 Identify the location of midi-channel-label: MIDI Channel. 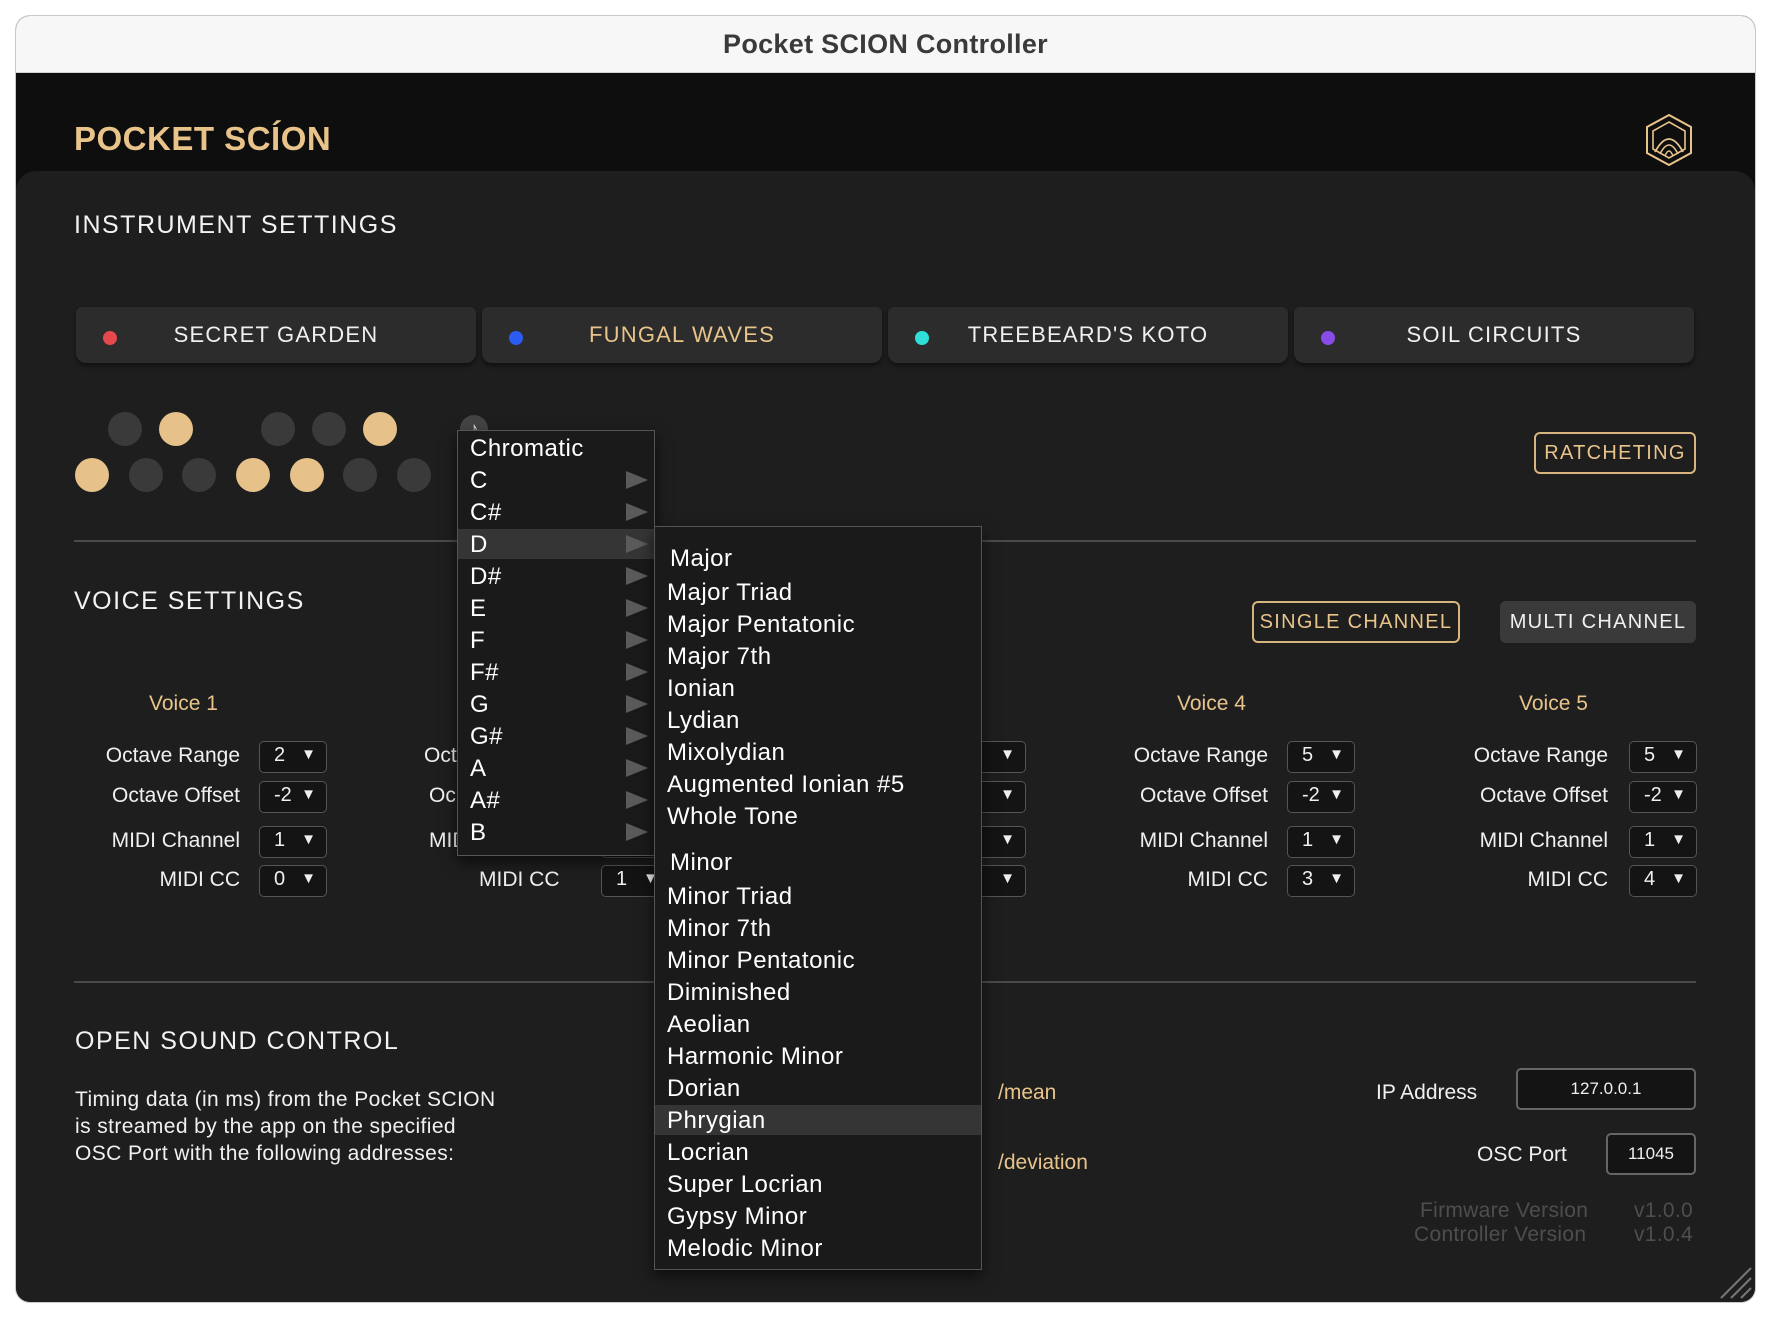
(1543, 840).